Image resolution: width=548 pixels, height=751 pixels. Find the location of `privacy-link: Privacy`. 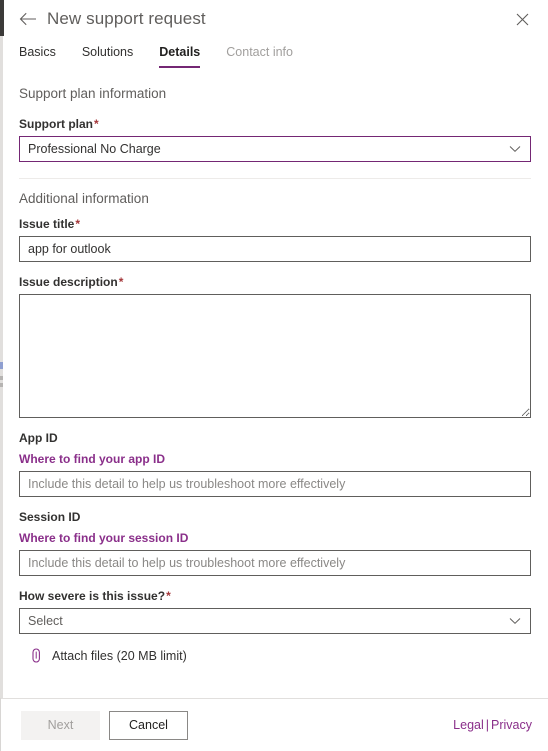

privacy-link: Privacy is located at coordinates (511, 725).